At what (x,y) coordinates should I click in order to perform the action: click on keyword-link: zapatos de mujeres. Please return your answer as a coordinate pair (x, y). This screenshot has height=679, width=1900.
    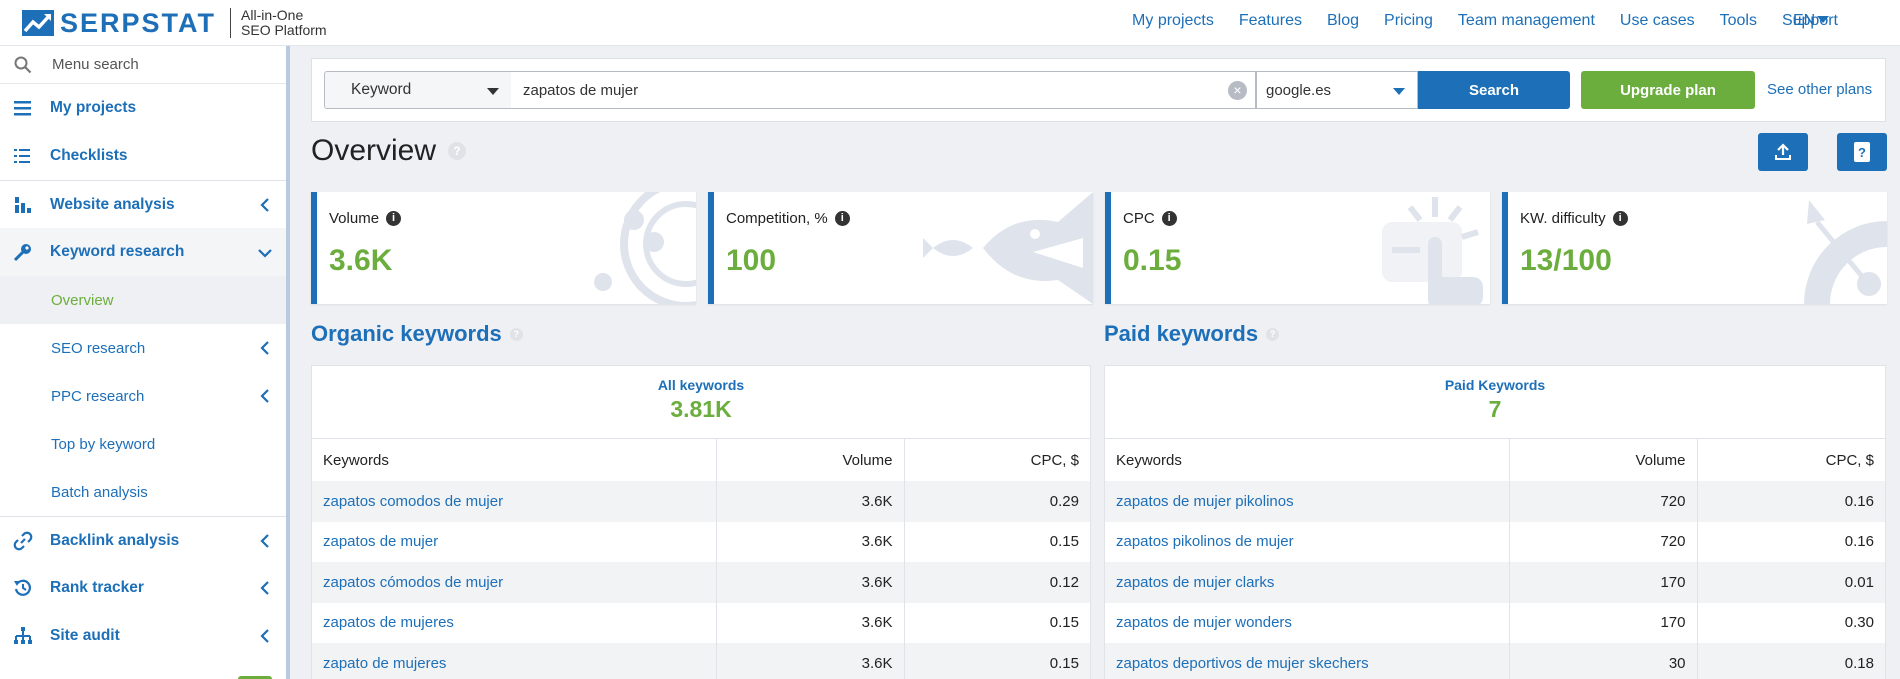
    Looking at the image, I should click on (514, 622).